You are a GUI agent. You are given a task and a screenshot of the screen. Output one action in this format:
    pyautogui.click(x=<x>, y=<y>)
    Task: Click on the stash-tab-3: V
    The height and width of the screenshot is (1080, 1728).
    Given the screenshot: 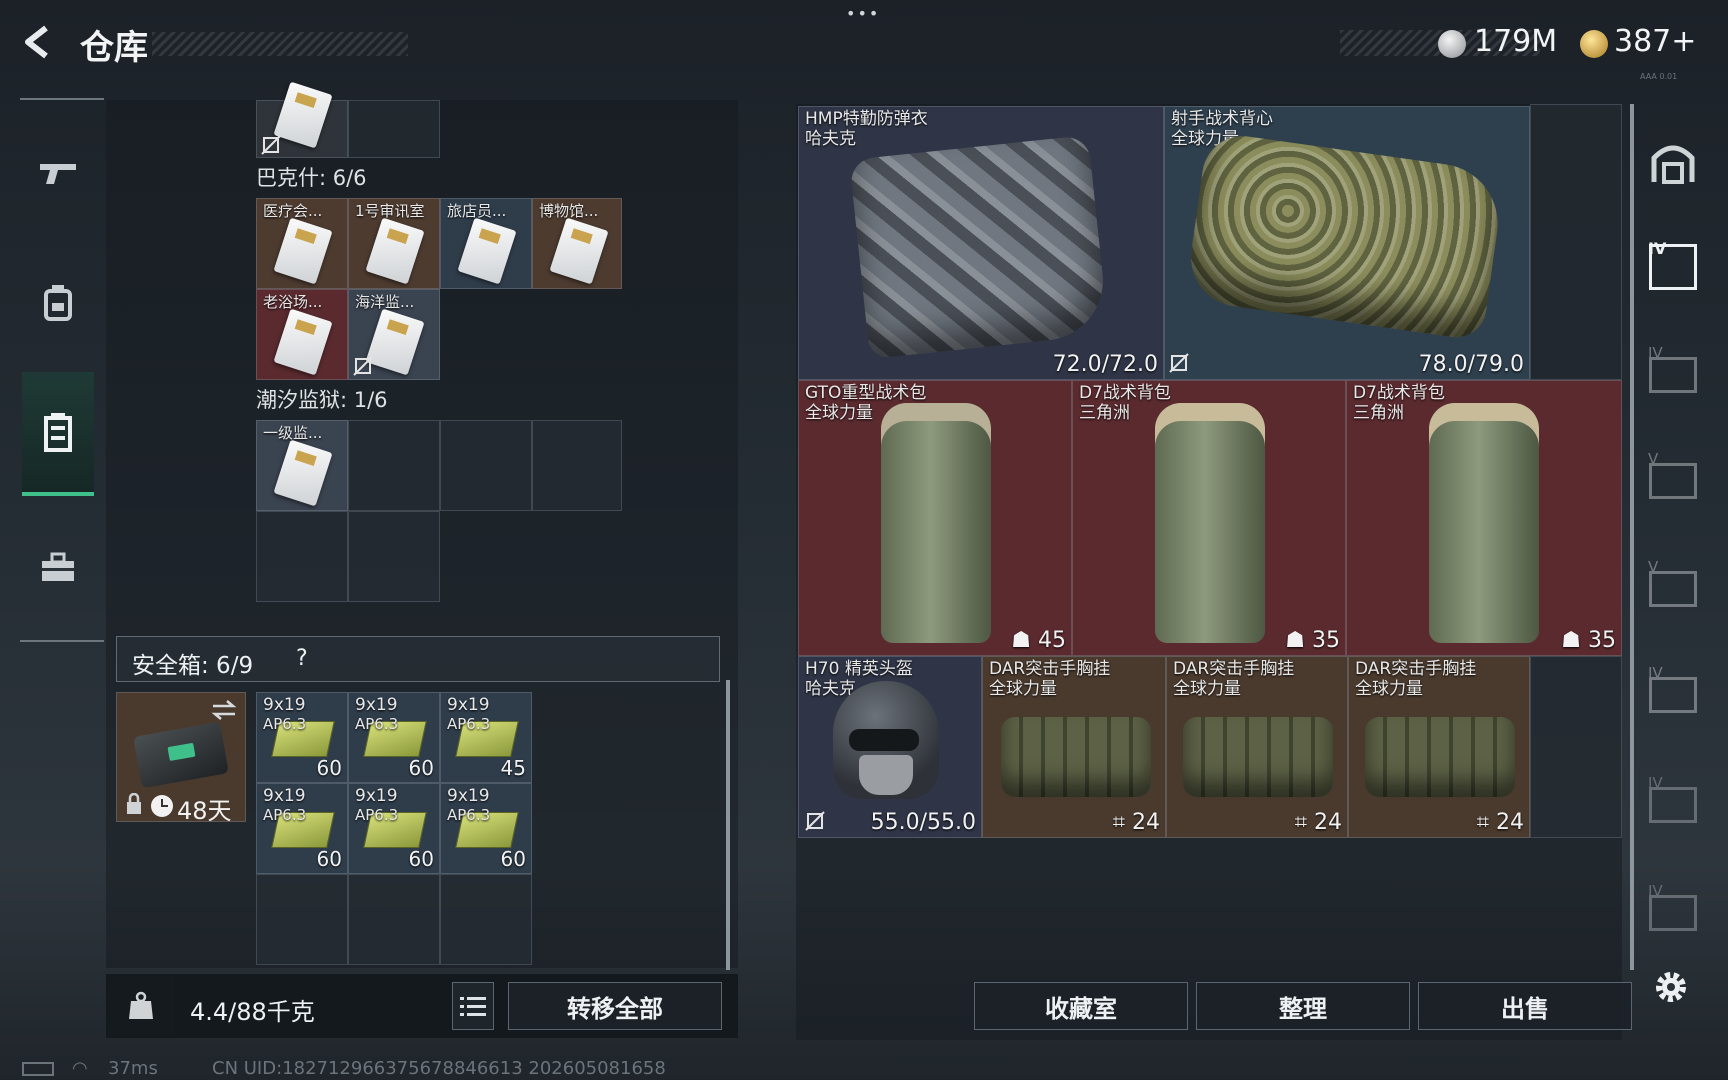 What is the action you would take?
    pyautogui.click(x=1673, y=481)
    